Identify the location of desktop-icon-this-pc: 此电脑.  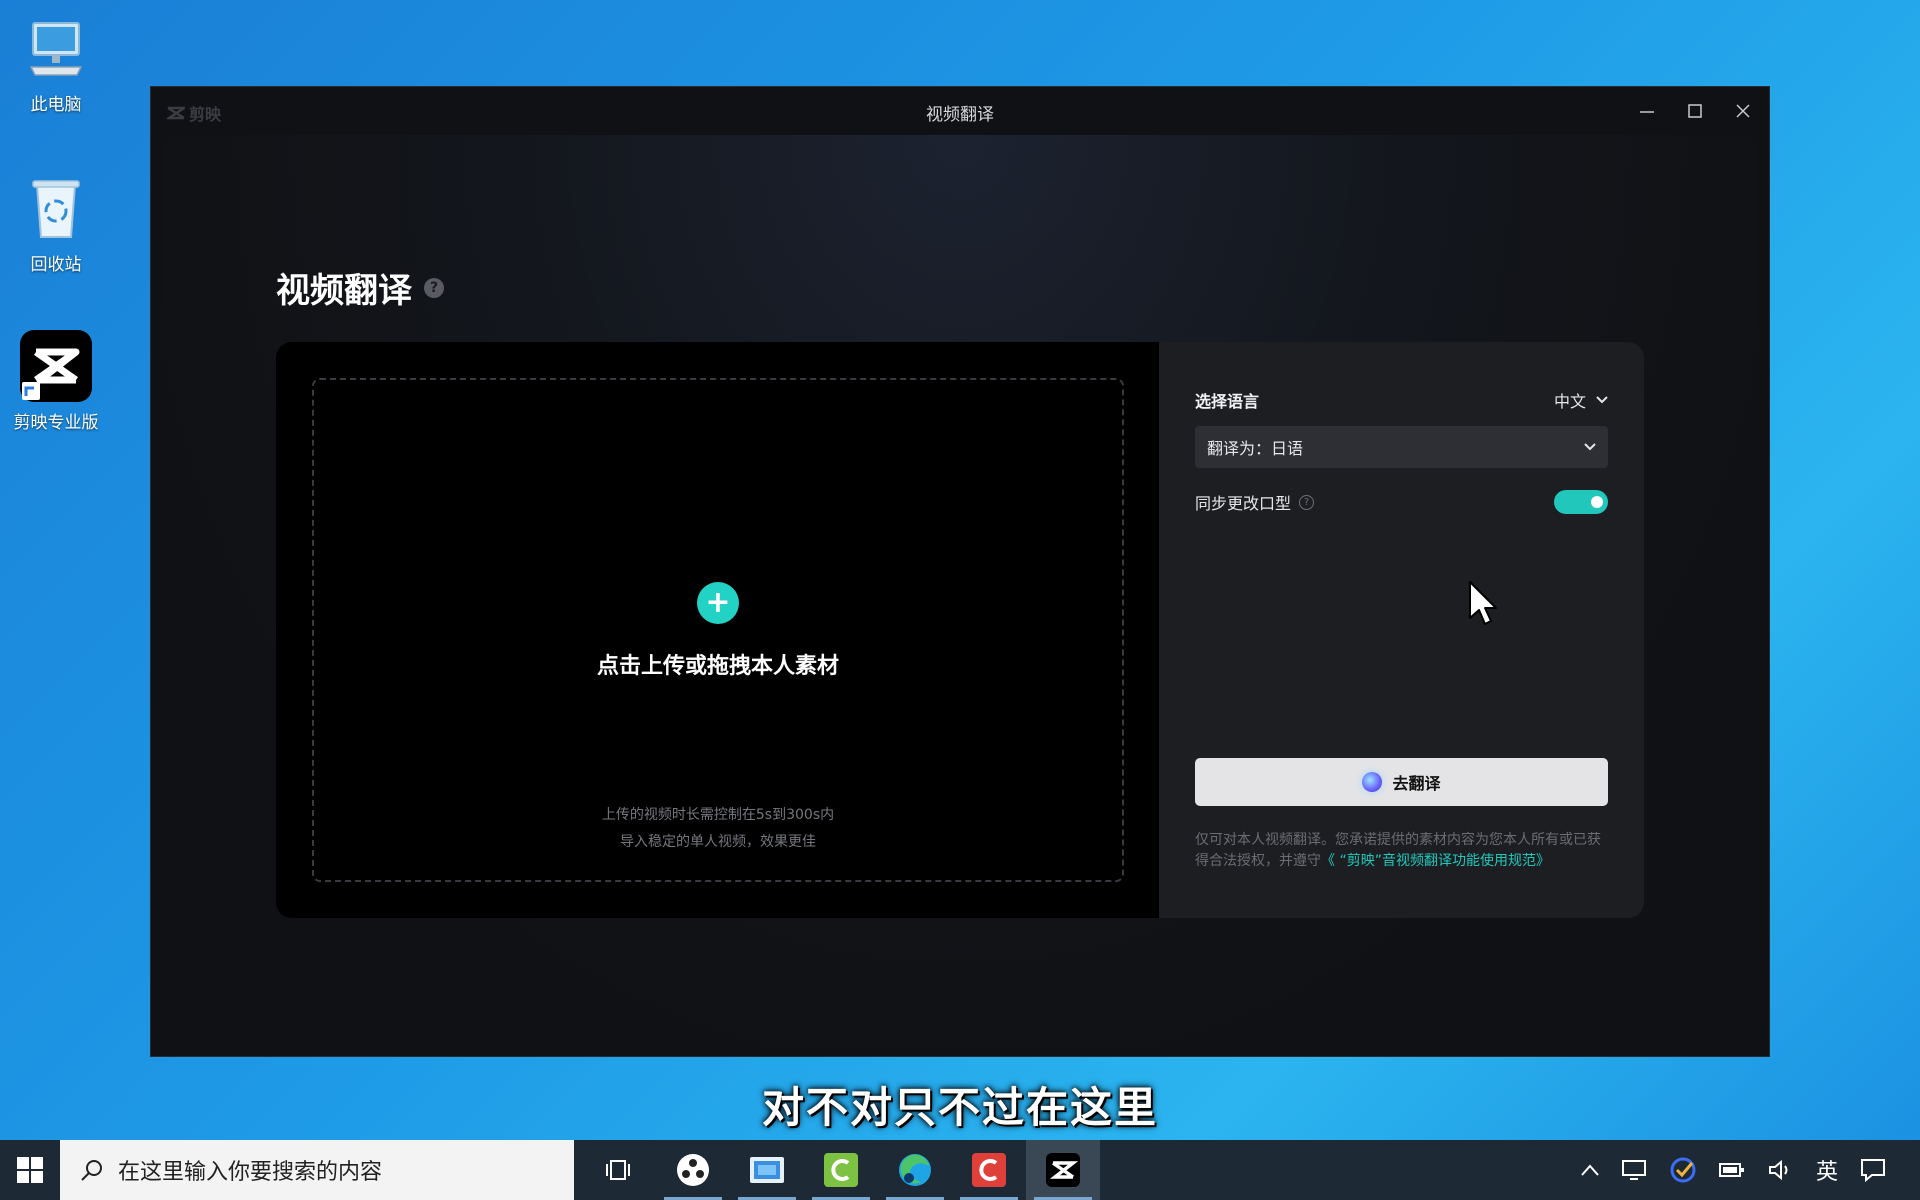
(56, 63).